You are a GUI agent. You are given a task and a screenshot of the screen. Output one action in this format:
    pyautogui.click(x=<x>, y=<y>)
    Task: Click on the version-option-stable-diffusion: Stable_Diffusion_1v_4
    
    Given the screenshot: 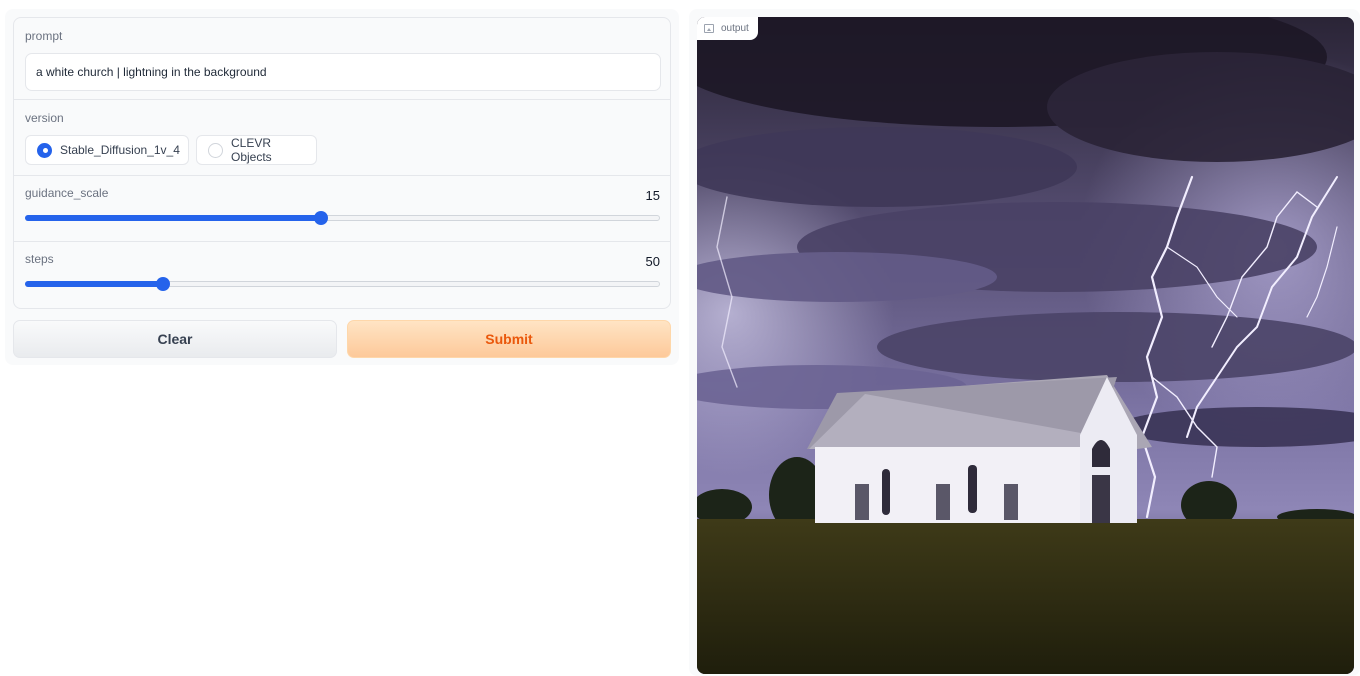 What is the action you would take?
    pyautogui.click(x=107, y=150)
    